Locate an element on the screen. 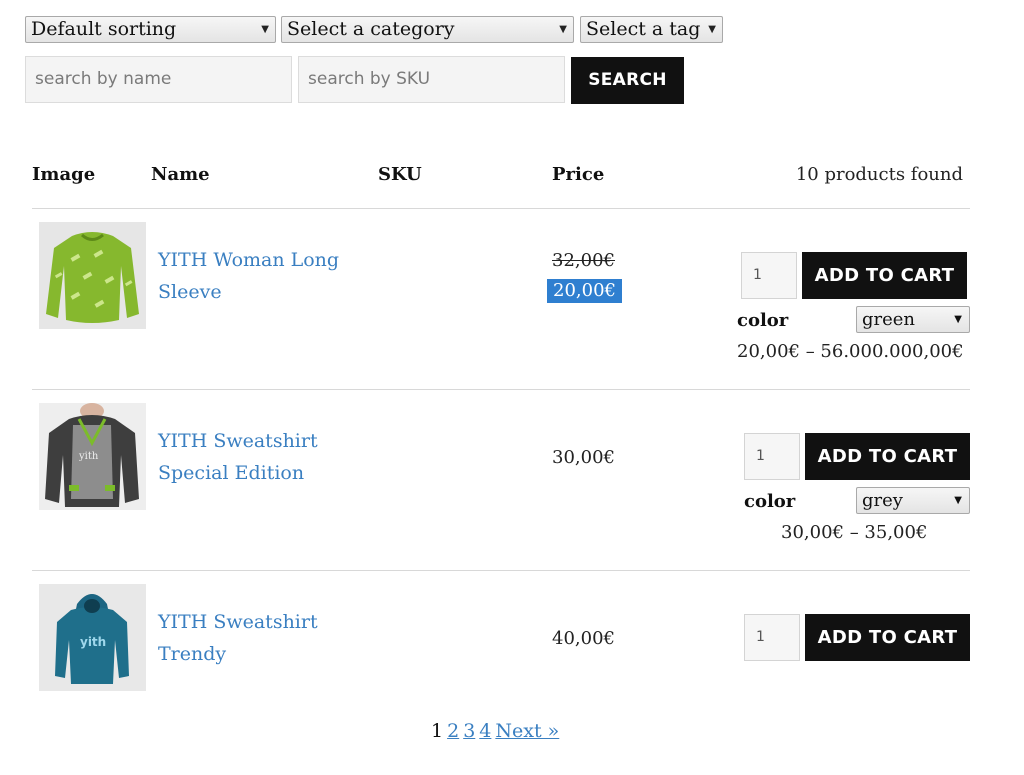 The height and width of the screenshot is (775, 1024). search-by-sku-placeholder: search by SKU is located at coordinates (369, 79).